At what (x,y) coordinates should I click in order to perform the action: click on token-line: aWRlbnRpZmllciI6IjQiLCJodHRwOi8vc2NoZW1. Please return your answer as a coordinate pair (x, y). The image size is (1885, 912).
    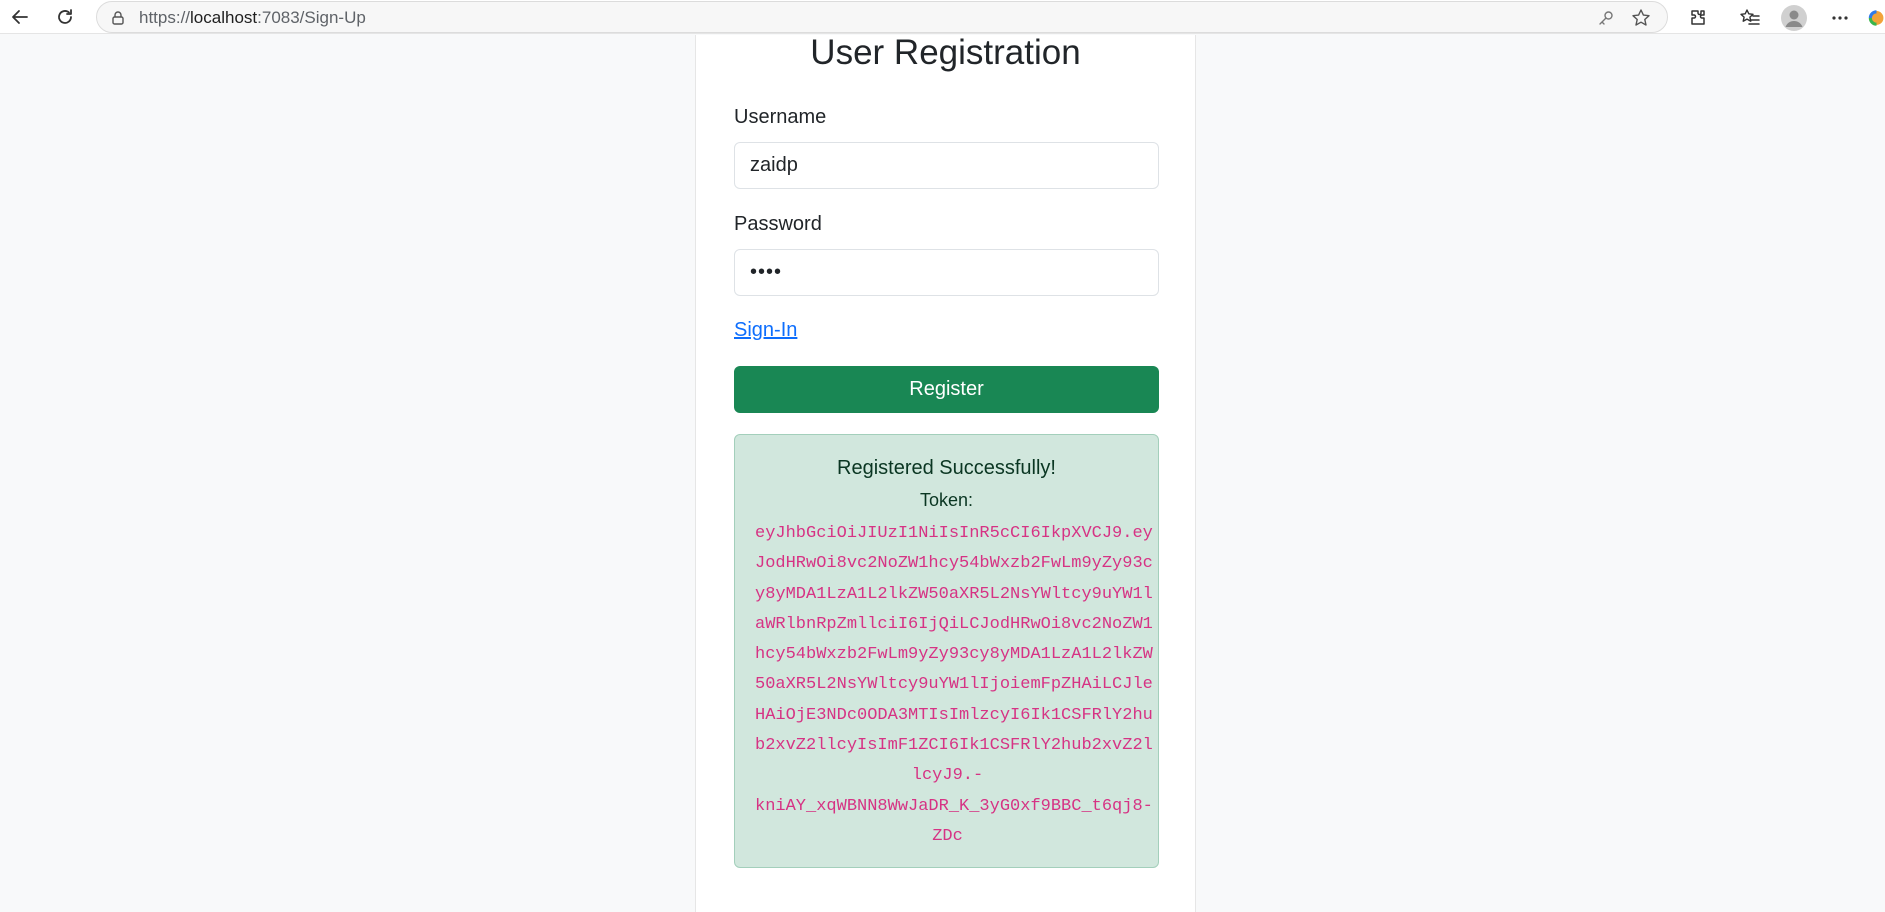
    Looking at the image, I should click on (954, 624).